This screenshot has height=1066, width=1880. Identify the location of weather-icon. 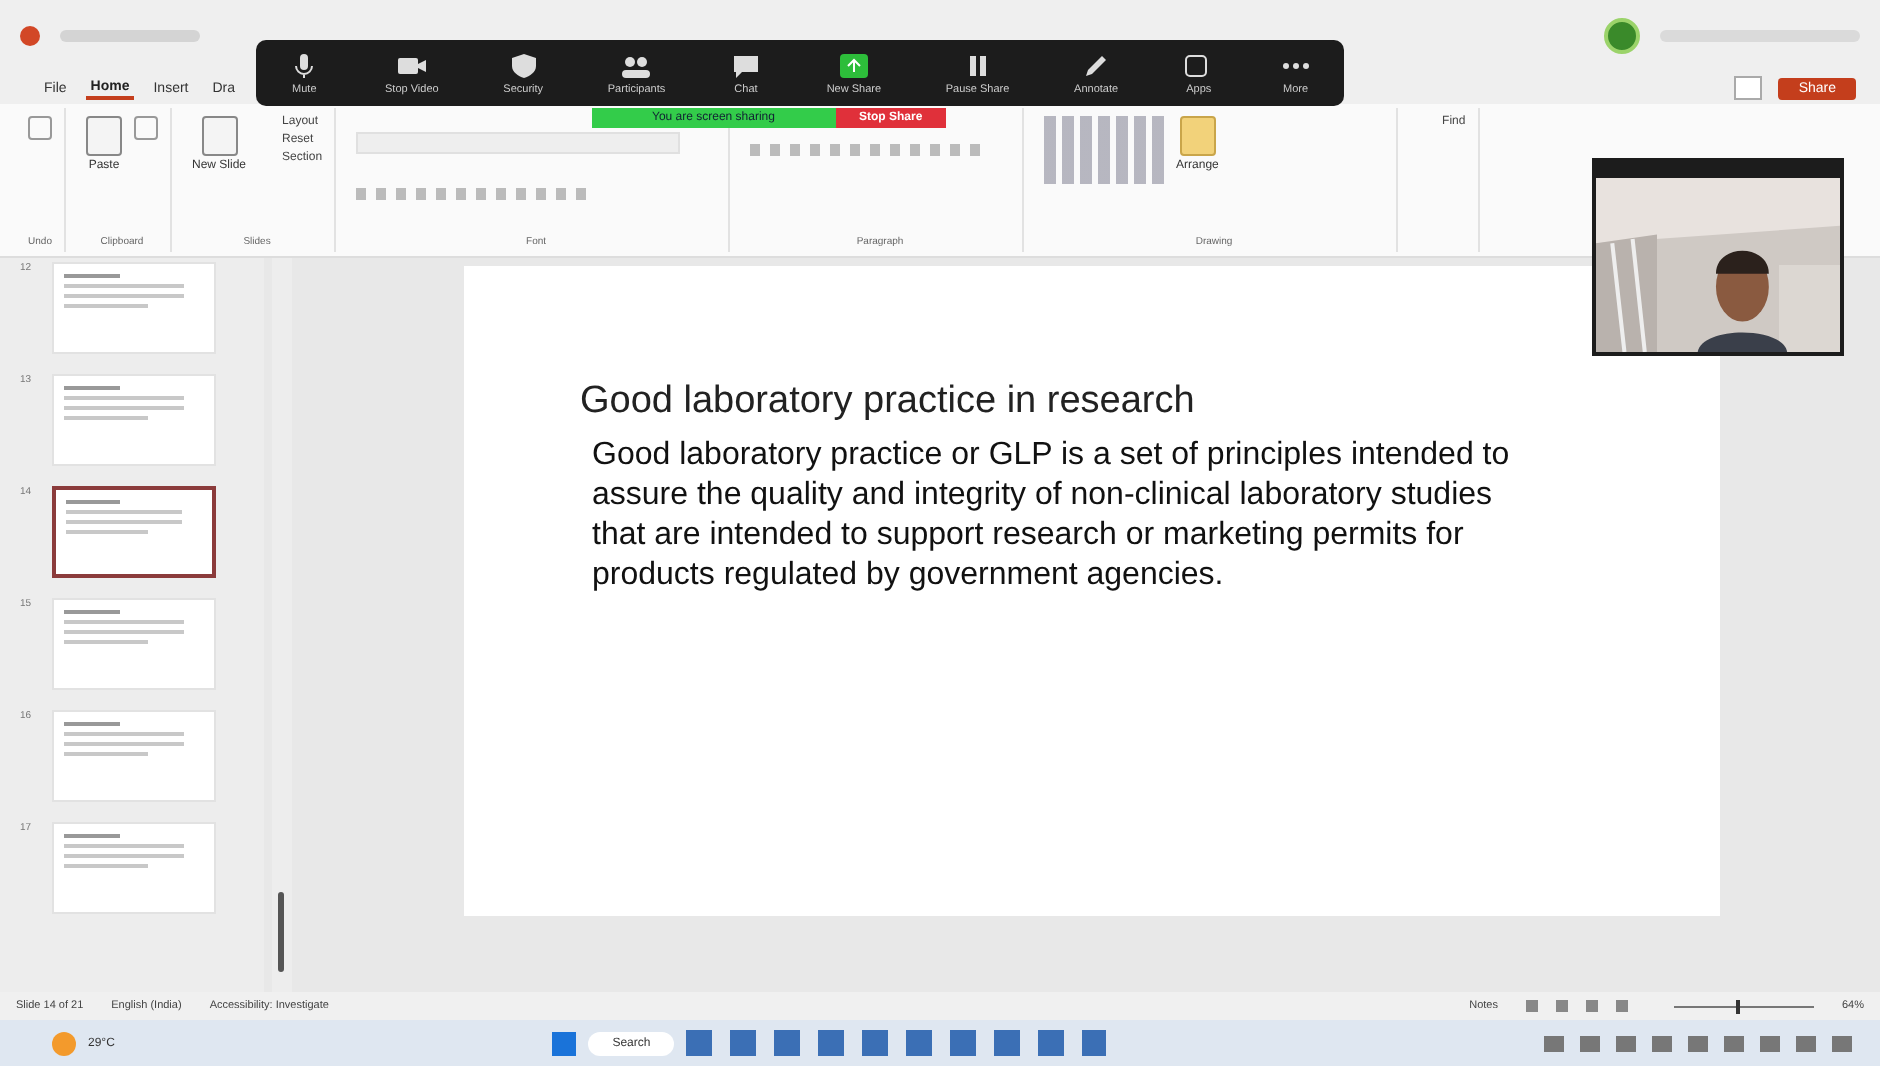
(64, 1043).